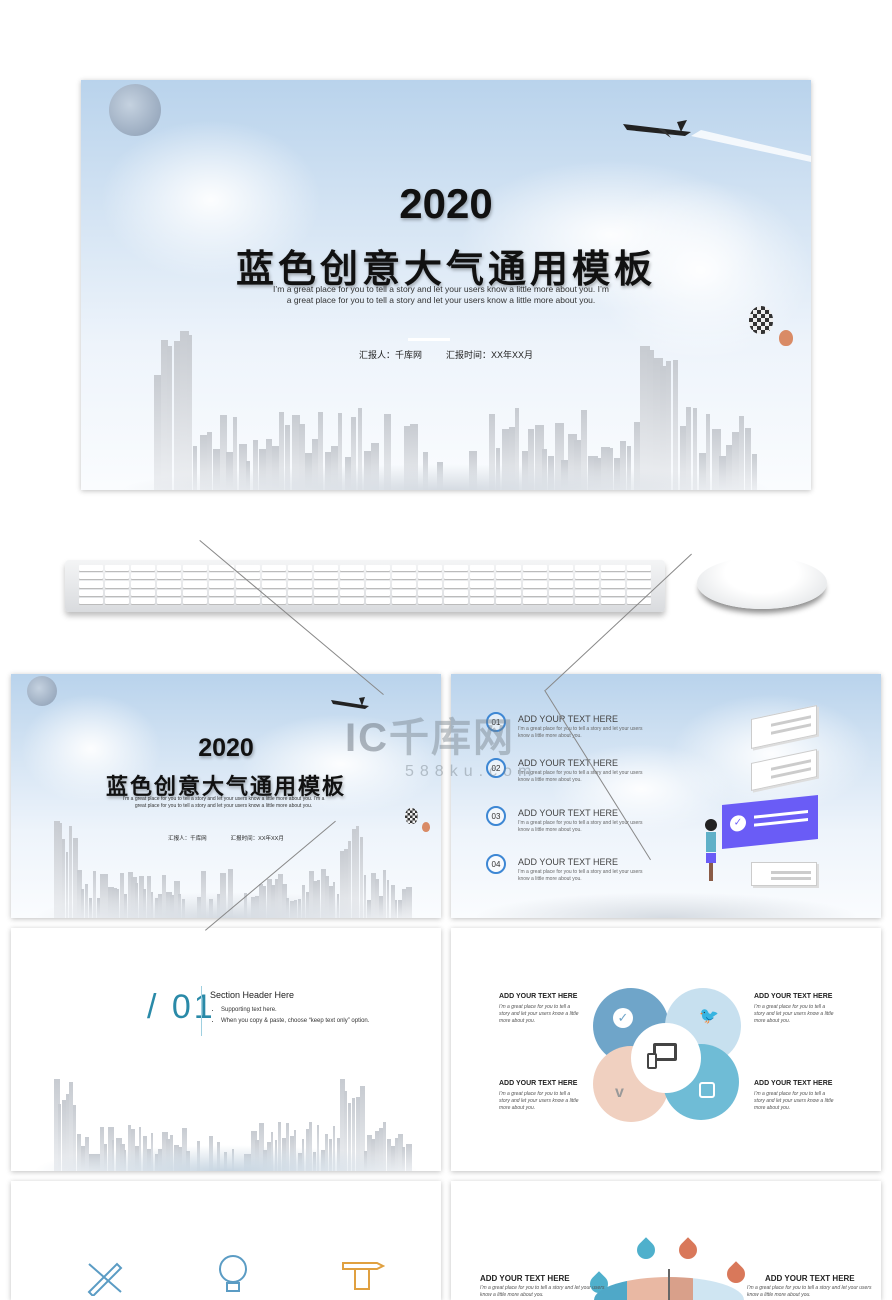 The width and height of the screenshot is (892, 1300). I want to click on lightbulb-icon, so click(233, 1273).